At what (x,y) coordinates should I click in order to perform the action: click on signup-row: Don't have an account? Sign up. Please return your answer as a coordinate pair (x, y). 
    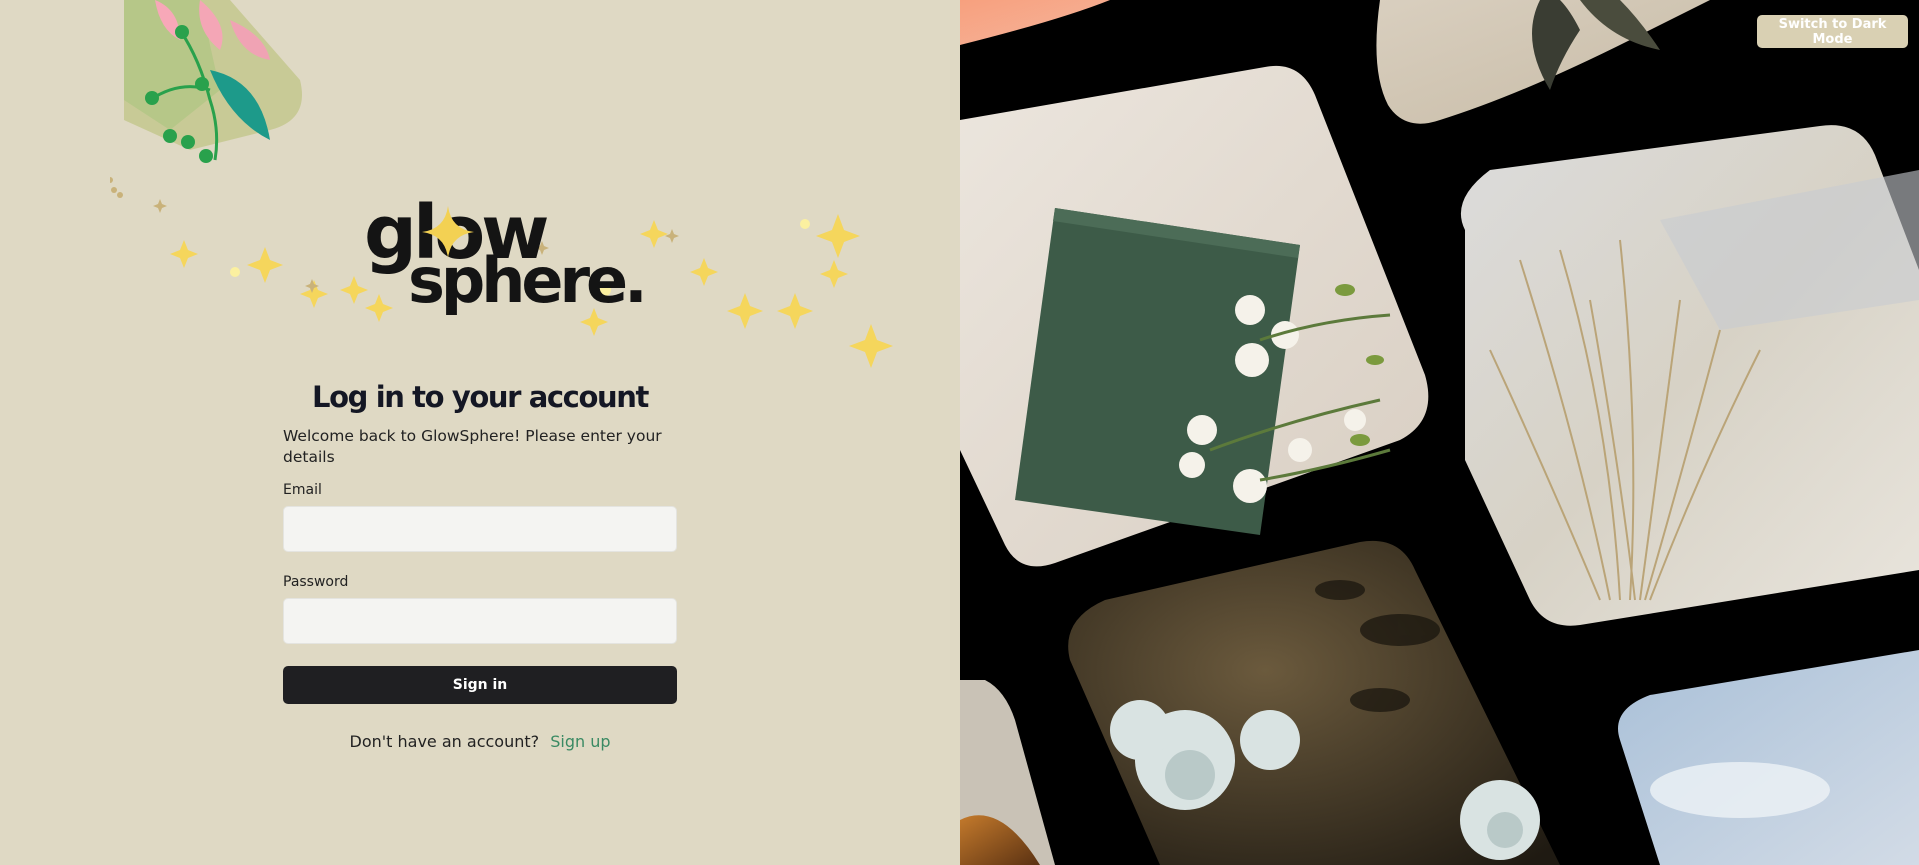
    Looking at the image, I should click on (480, 741).